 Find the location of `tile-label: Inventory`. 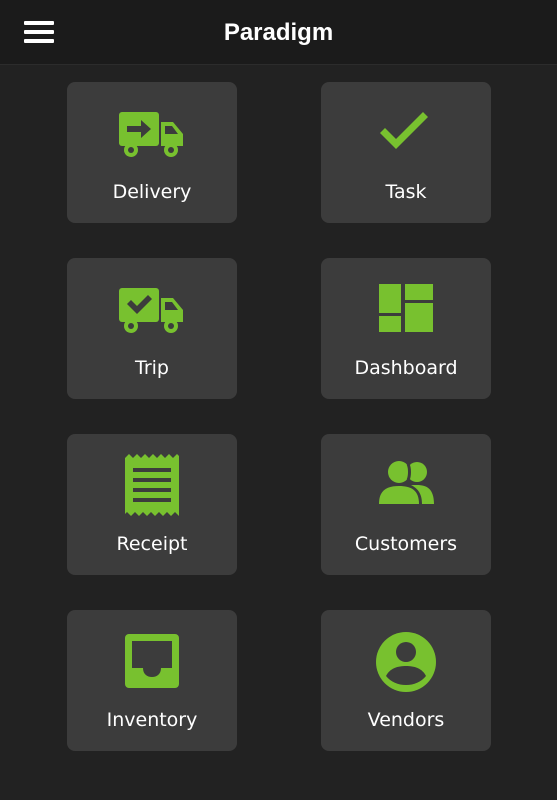

tile-label: Inventory is located at coordinates (152, 720).